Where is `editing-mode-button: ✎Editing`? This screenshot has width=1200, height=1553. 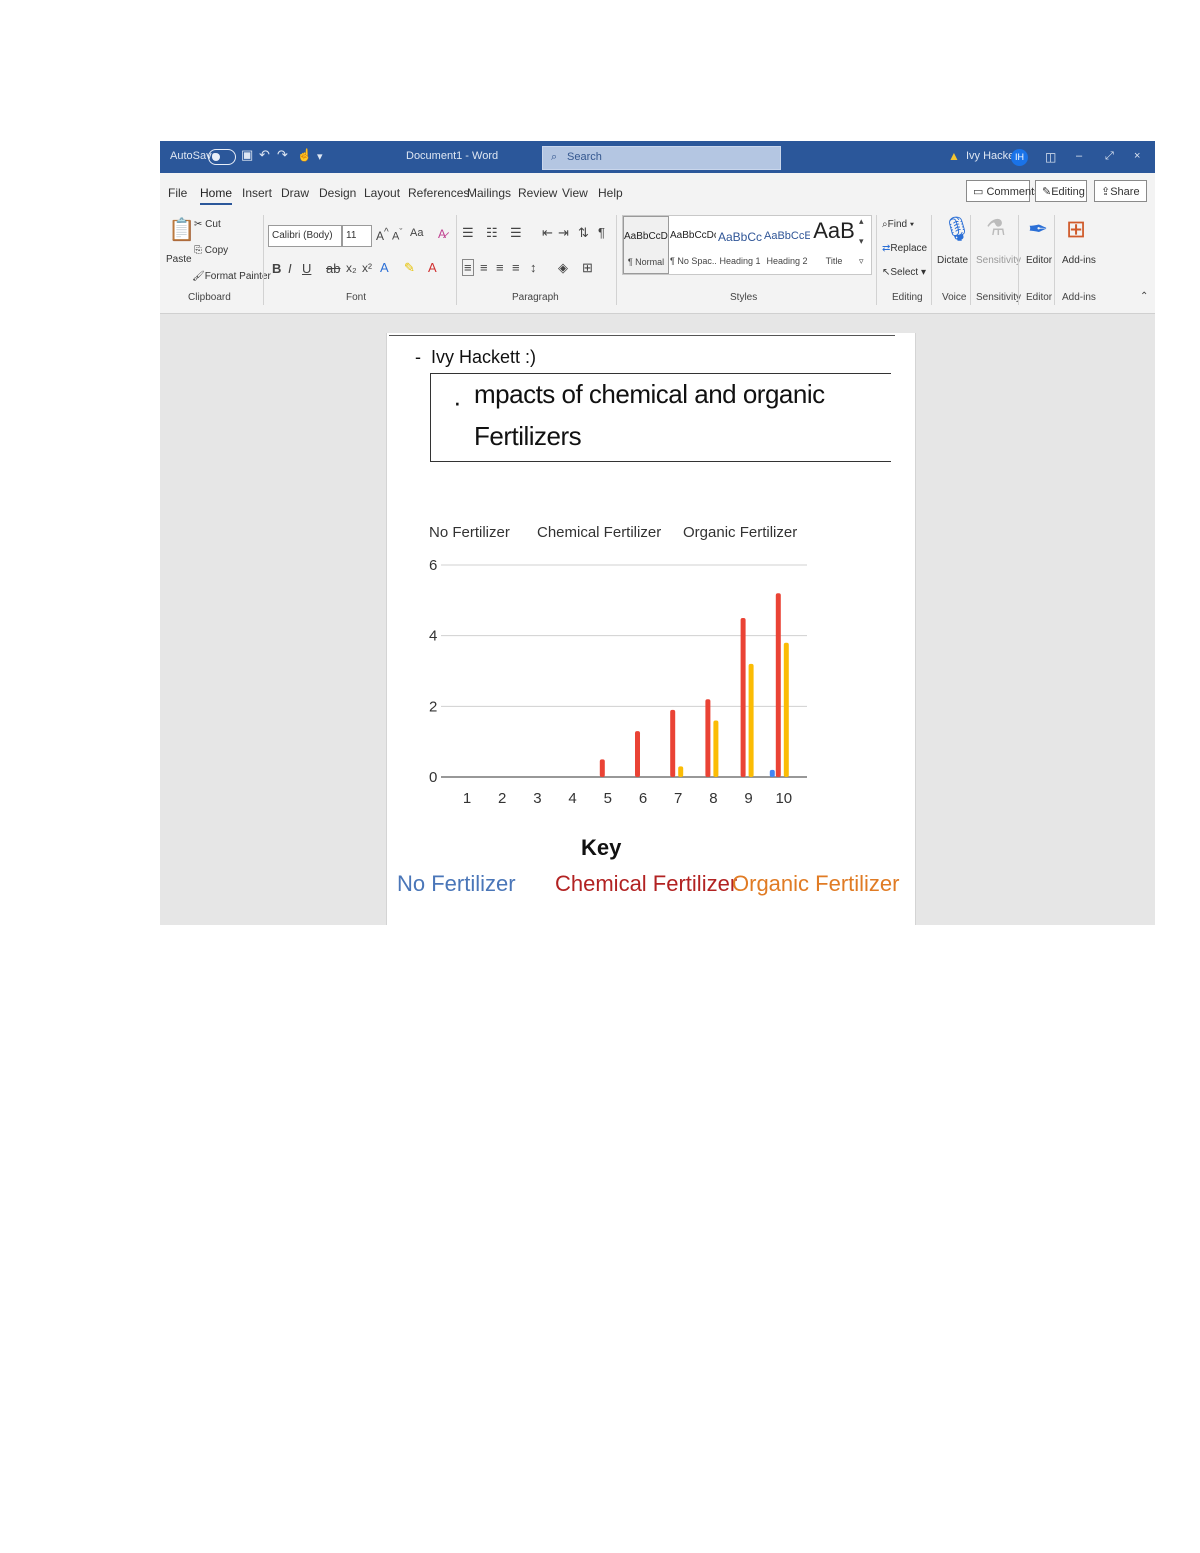
editing-mode-button: ✎Editing is located at coordinates (1061, 191).